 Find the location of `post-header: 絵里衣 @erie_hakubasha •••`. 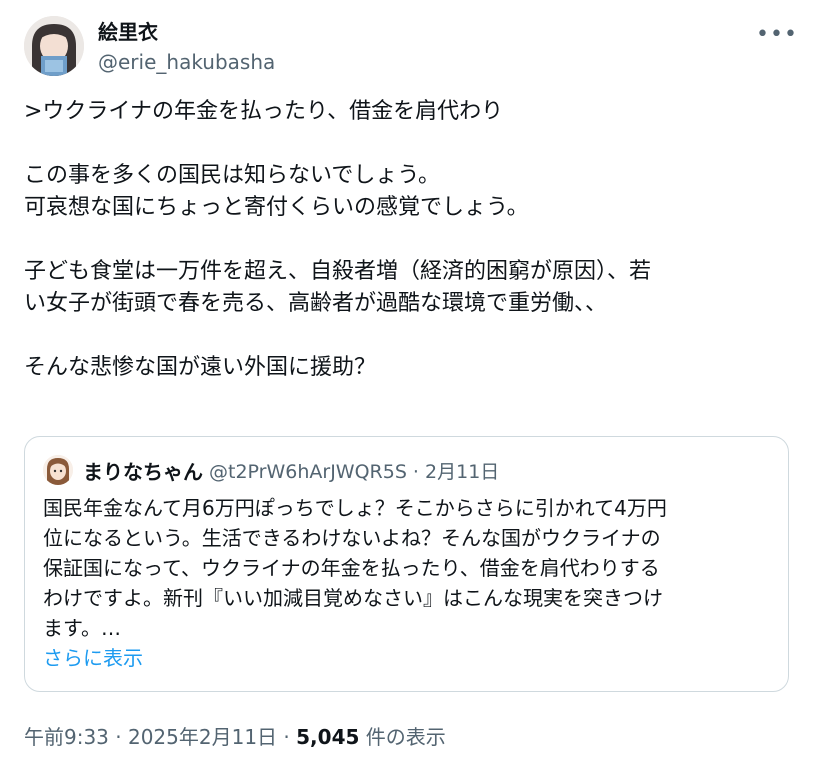

post-header: 絵里衣 @erie_hakubasha ••• is located at coordinates (410, 47).